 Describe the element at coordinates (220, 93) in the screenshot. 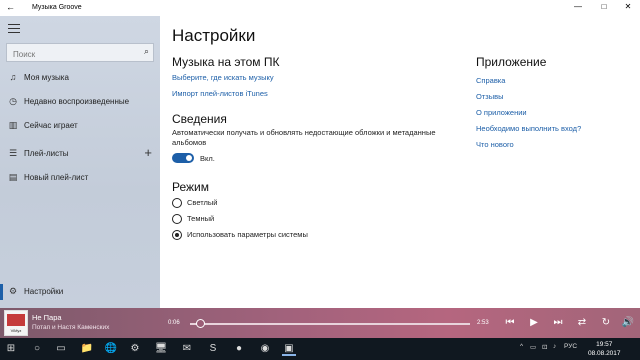

I see `import-itunes-link: Импорт плей-листов iTunes` at that location.